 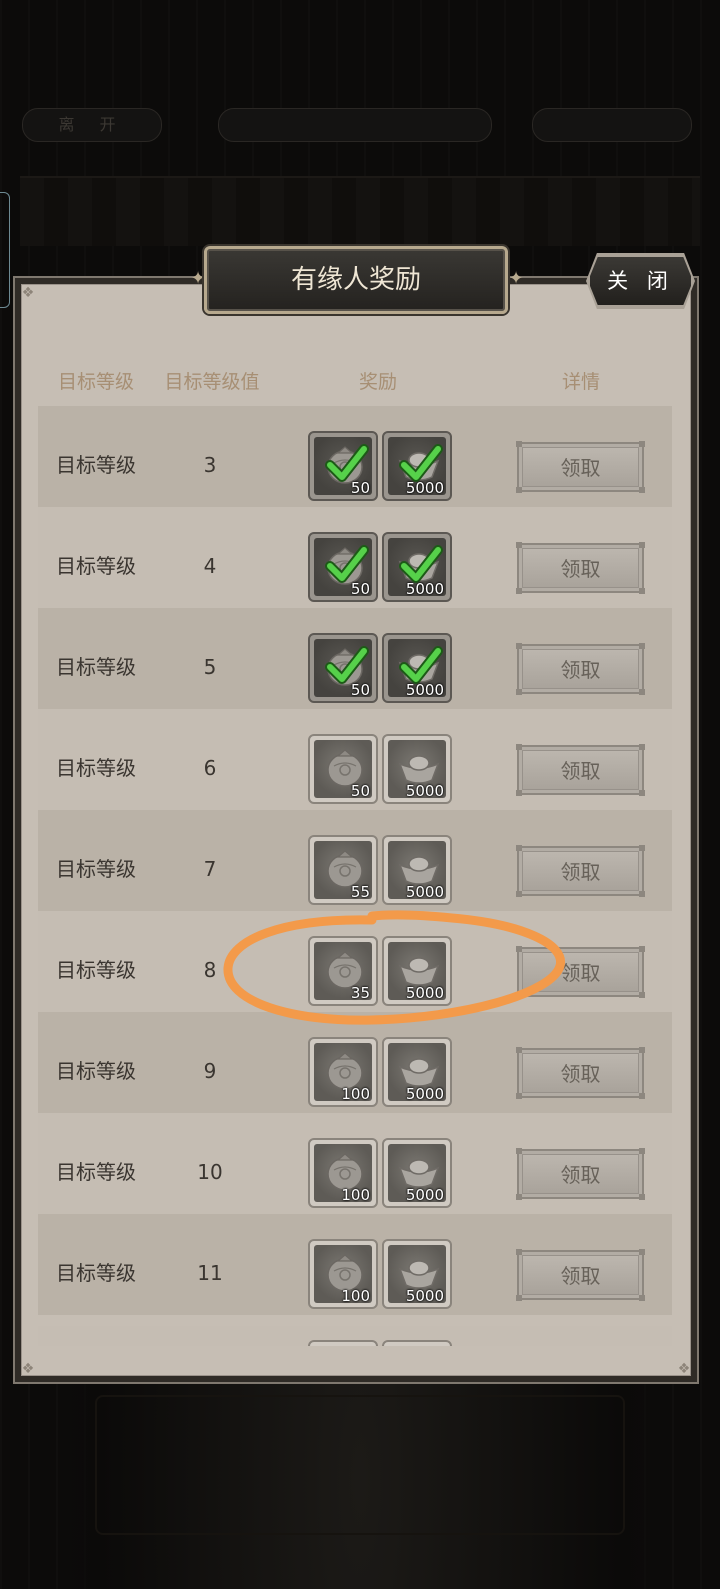 What do you see at coordinates (210, 667) in the screenshot?
I see `row-level-value: 5` at bounding box center [210, 667].